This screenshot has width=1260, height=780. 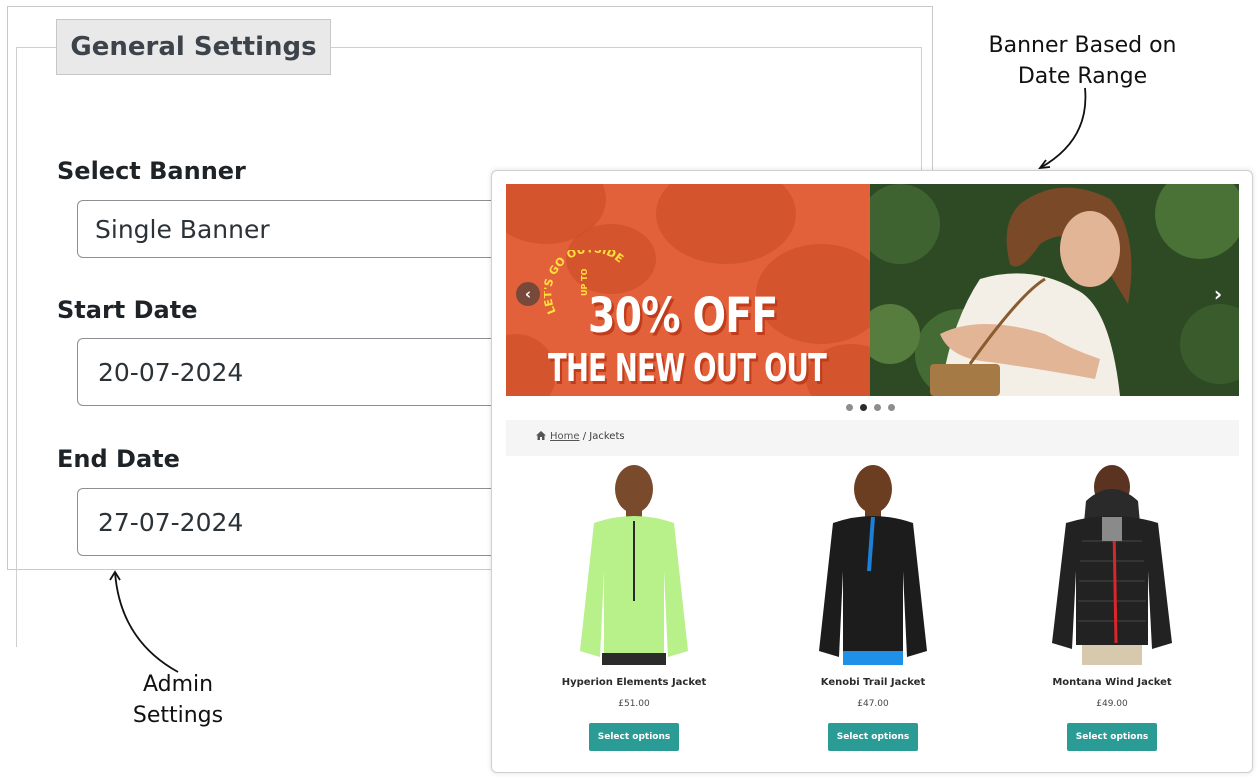 What do you see at coordinates (541, 435) in the screenshot?
I see `home-icon` at bounding box center [541, 435].